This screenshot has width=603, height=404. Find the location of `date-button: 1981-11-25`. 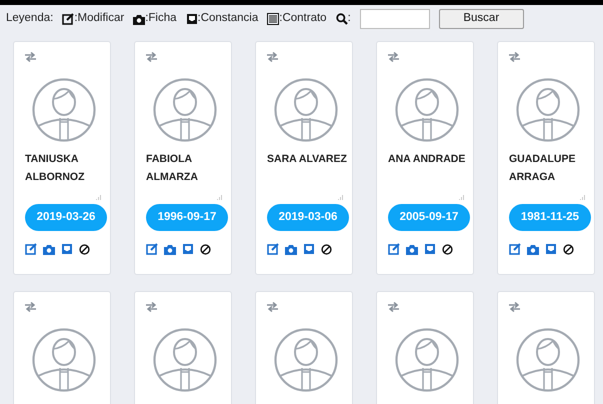

date-button: 1981-11-25 is located at coordinates (550, 217).